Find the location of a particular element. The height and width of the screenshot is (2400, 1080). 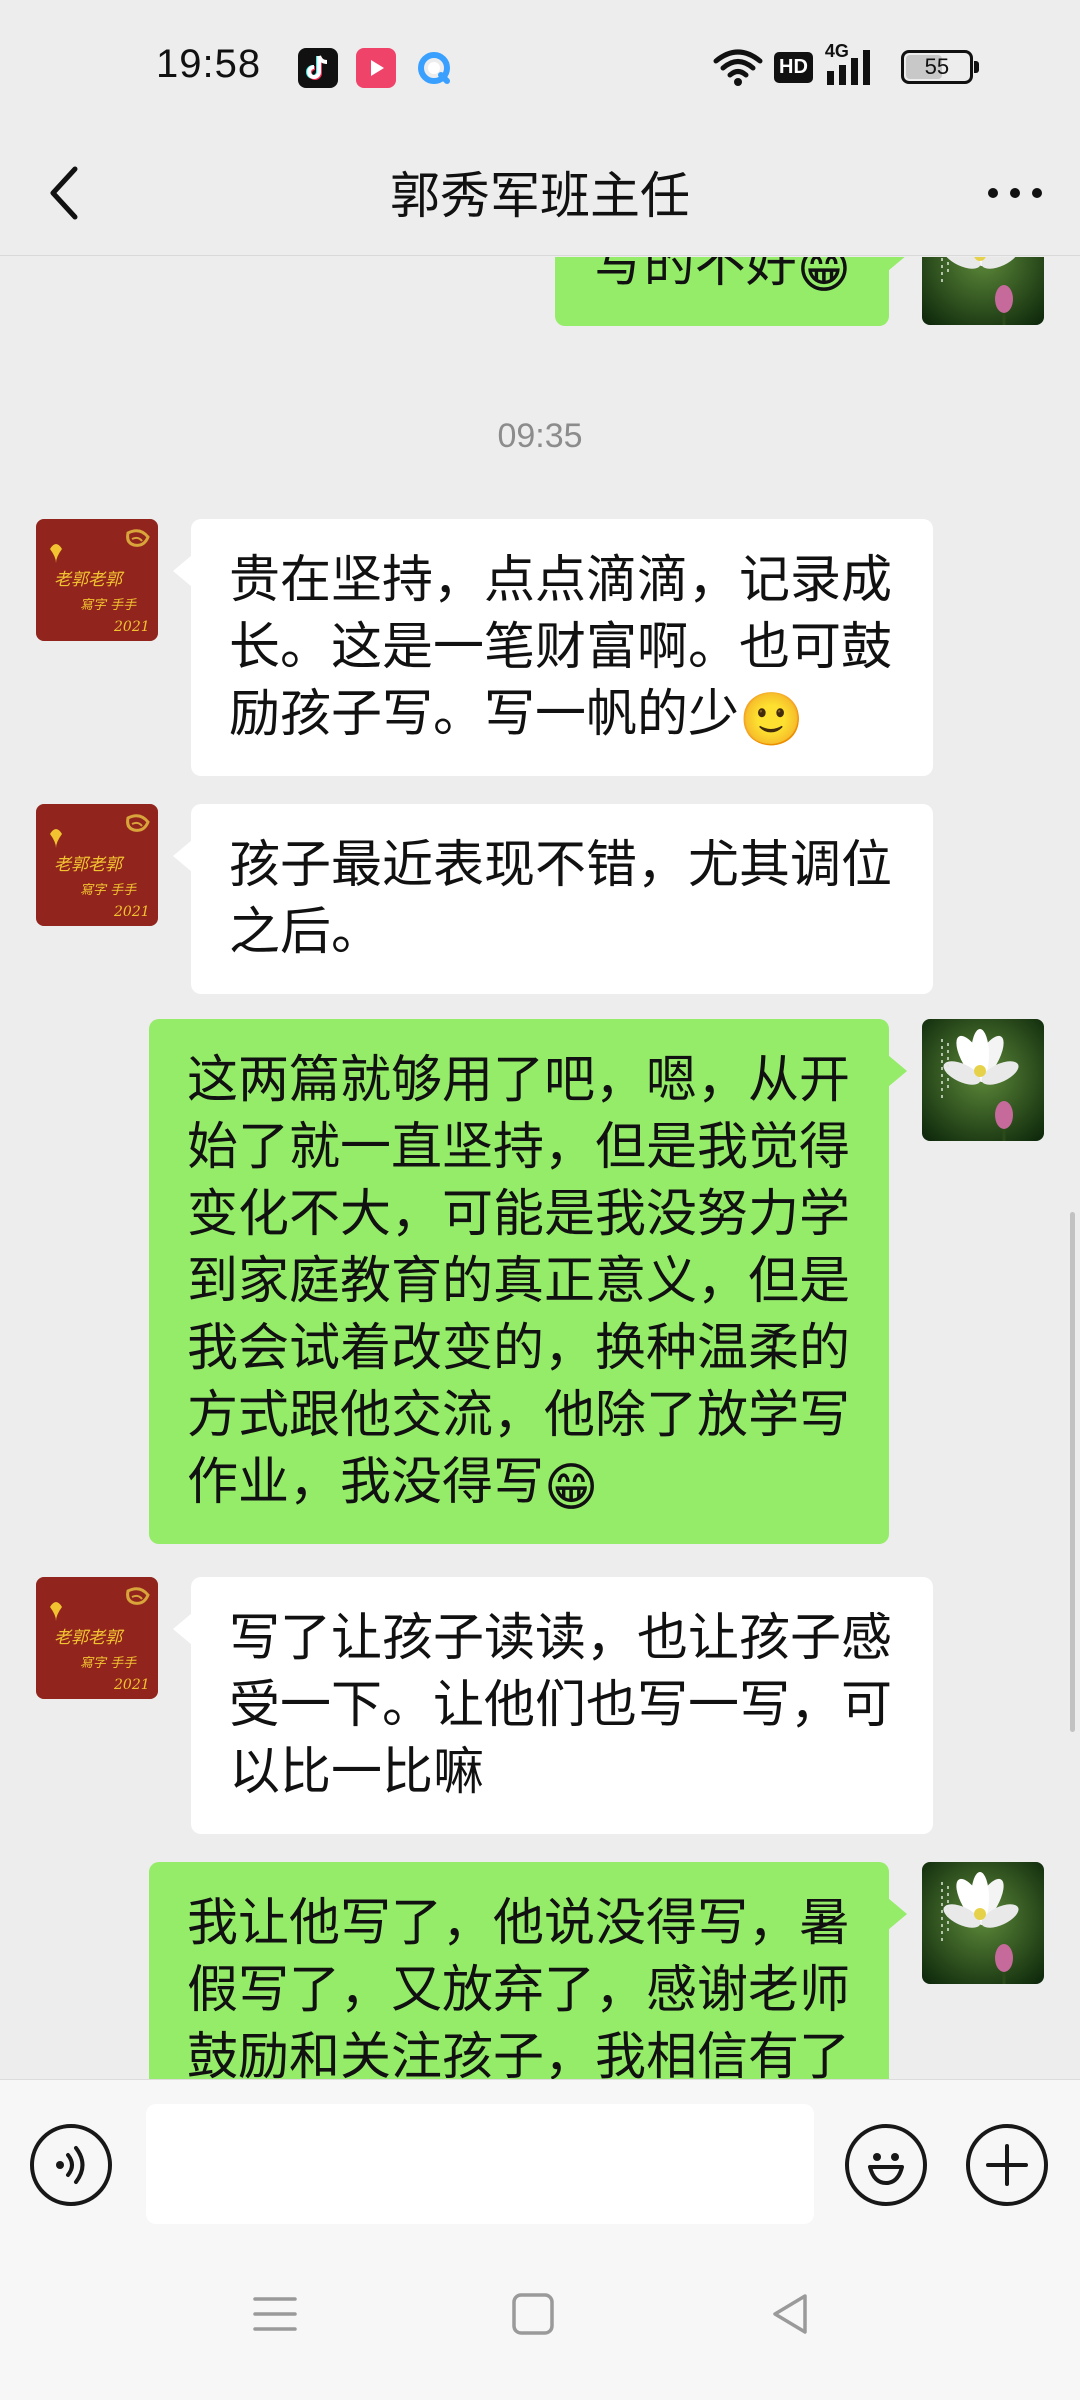

square-icon is located at coordinates (533, 2314).